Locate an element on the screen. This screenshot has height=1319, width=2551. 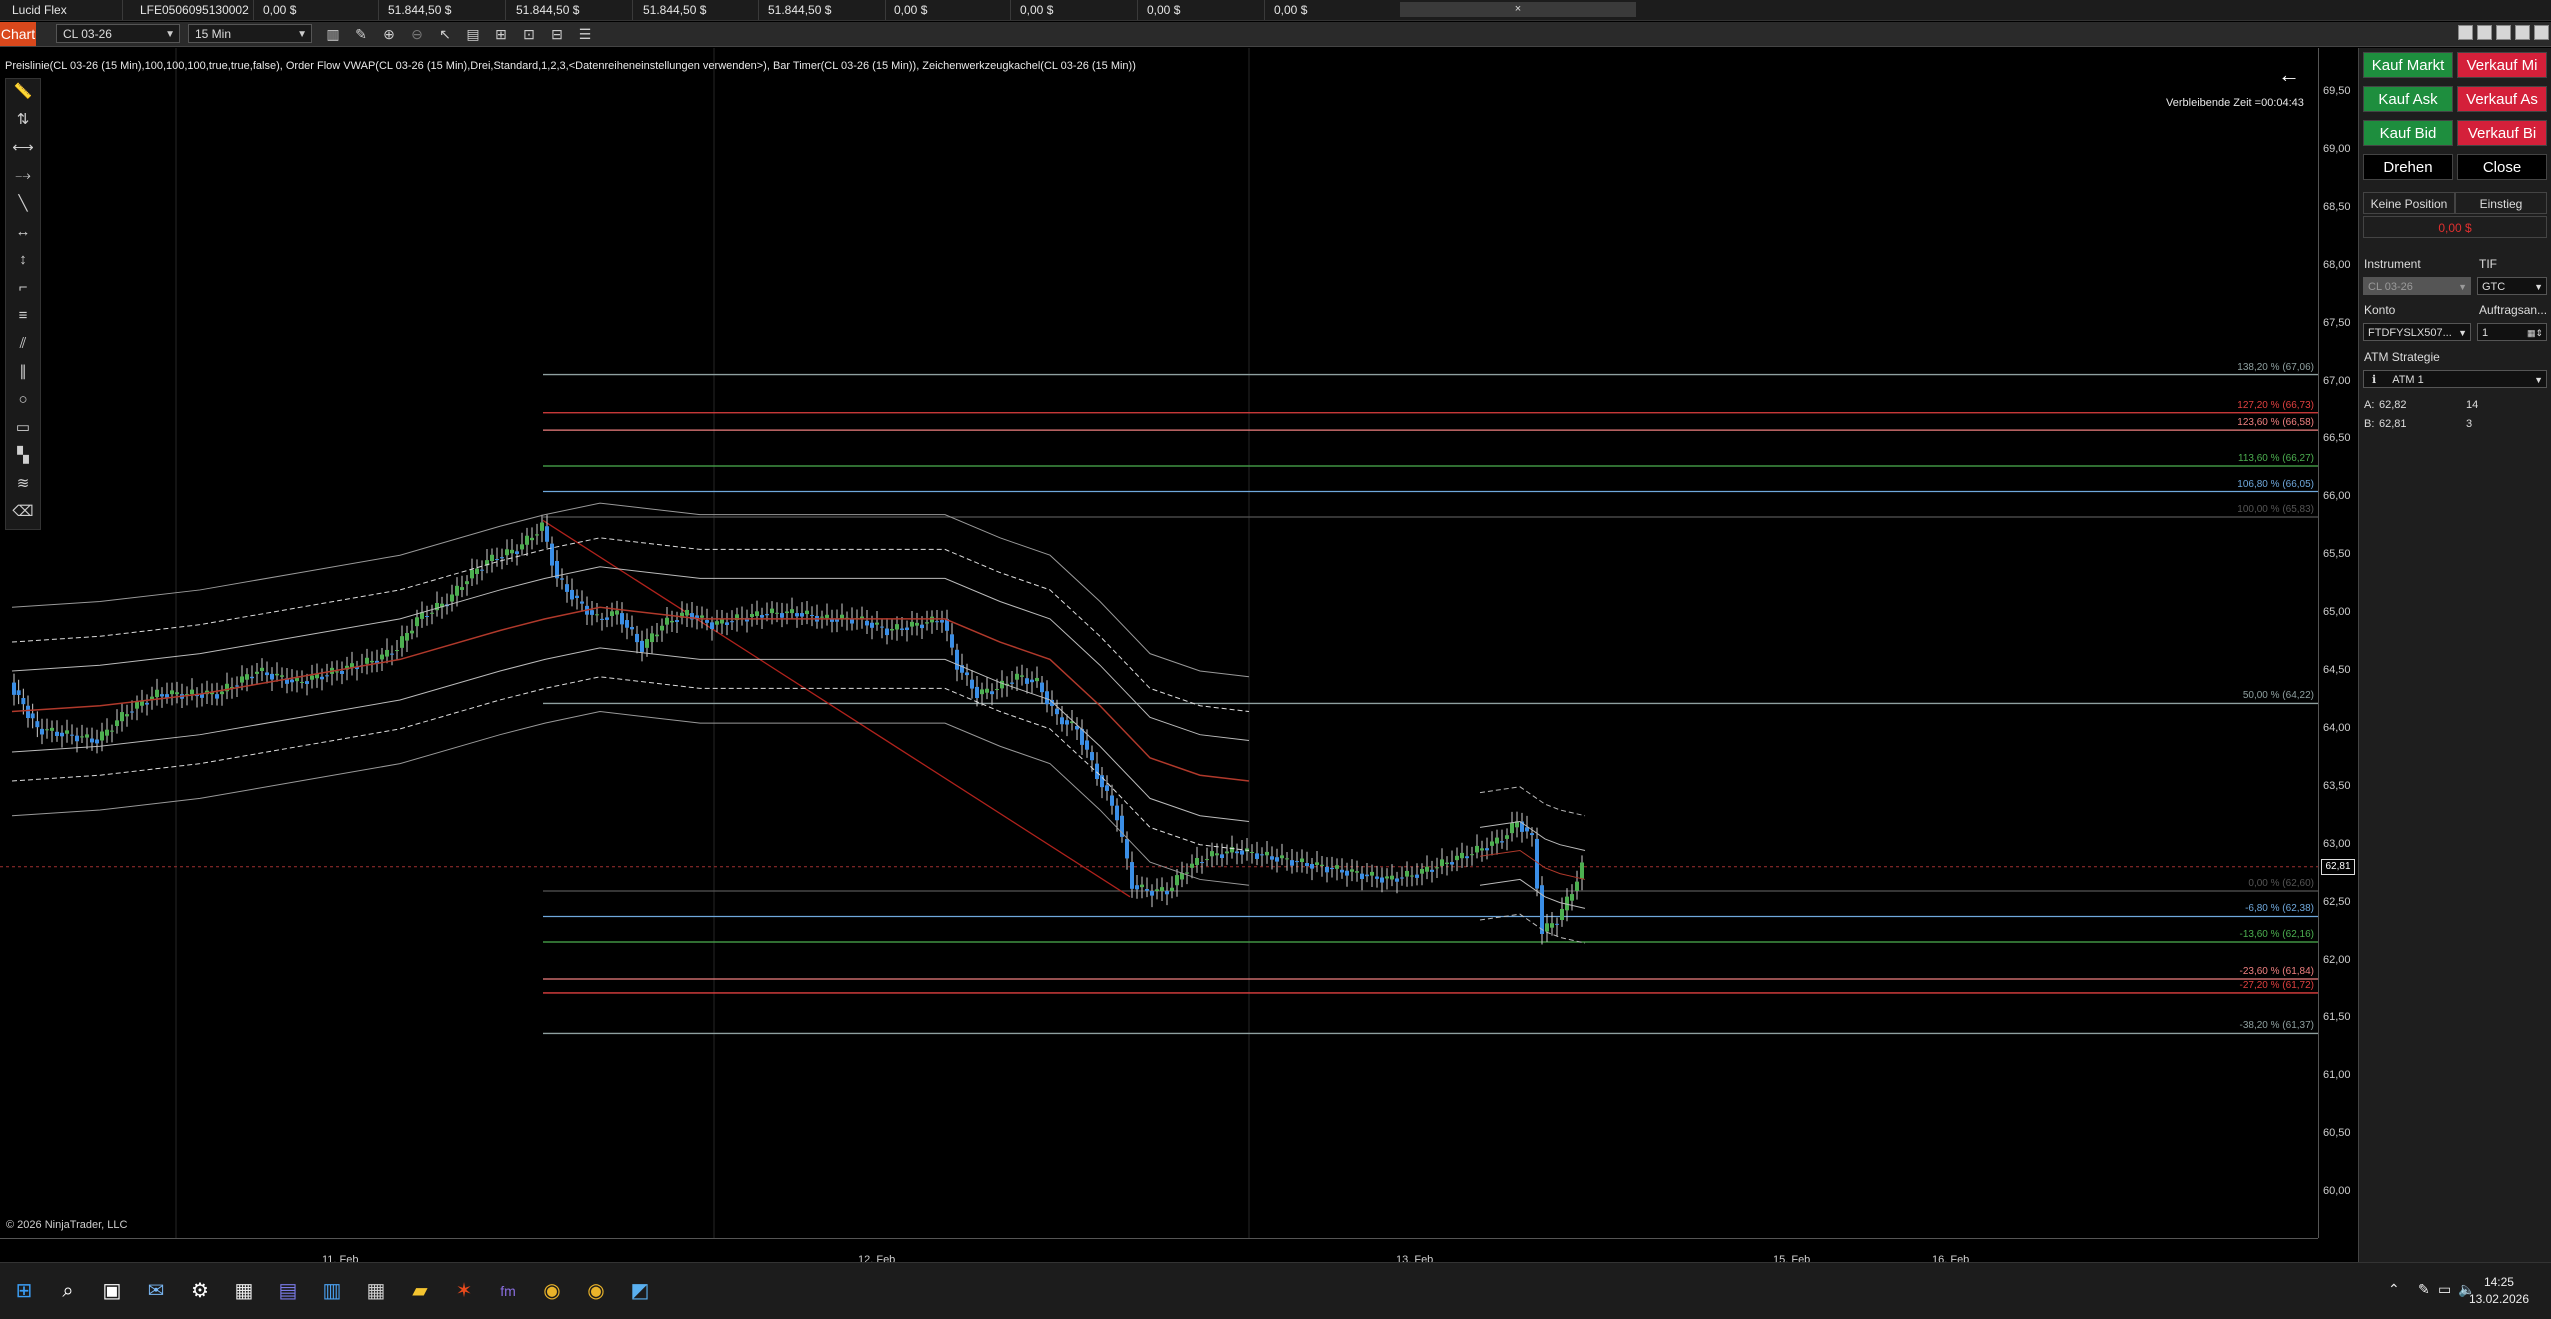
network-icon: ▭ is located at coordinates (2444, 1289).